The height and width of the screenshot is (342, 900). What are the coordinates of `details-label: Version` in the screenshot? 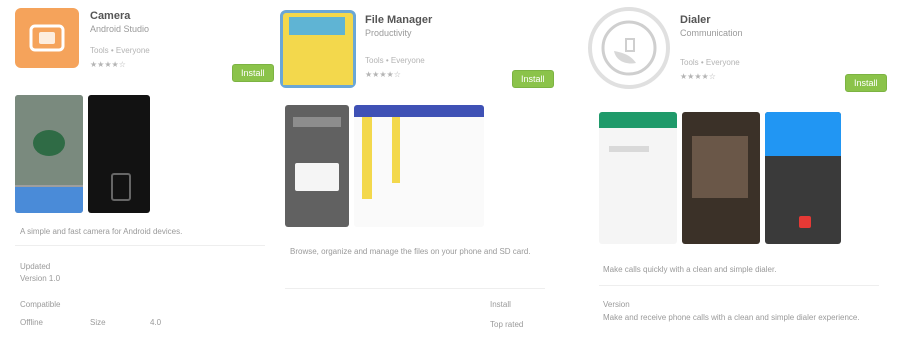 It's located at (616, 304).